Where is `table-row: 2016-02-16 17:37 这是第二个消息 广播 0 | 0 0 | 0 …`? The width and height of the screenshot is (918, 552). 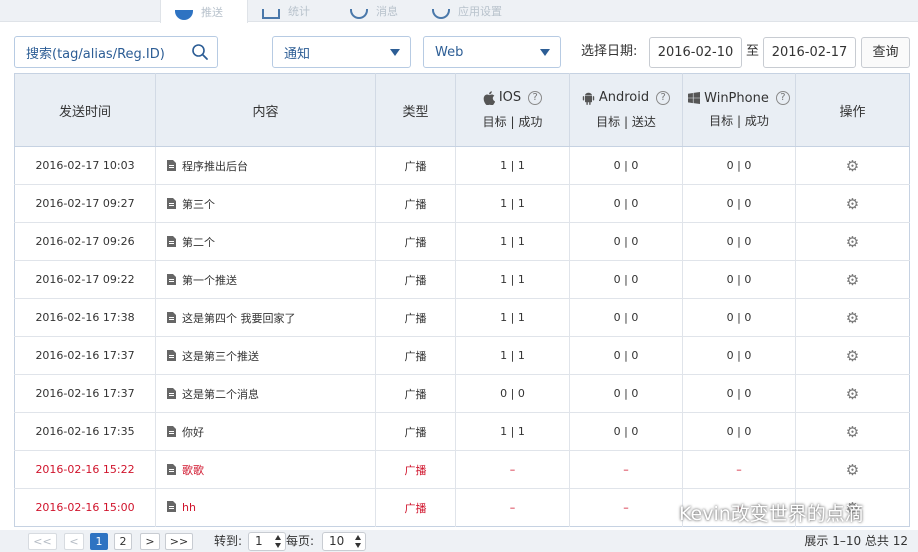
table-row: 2016-02-16 17:37 这是第二个消息 广播 0 | 0 0 | 0 … is located at coordinates (462, 393).